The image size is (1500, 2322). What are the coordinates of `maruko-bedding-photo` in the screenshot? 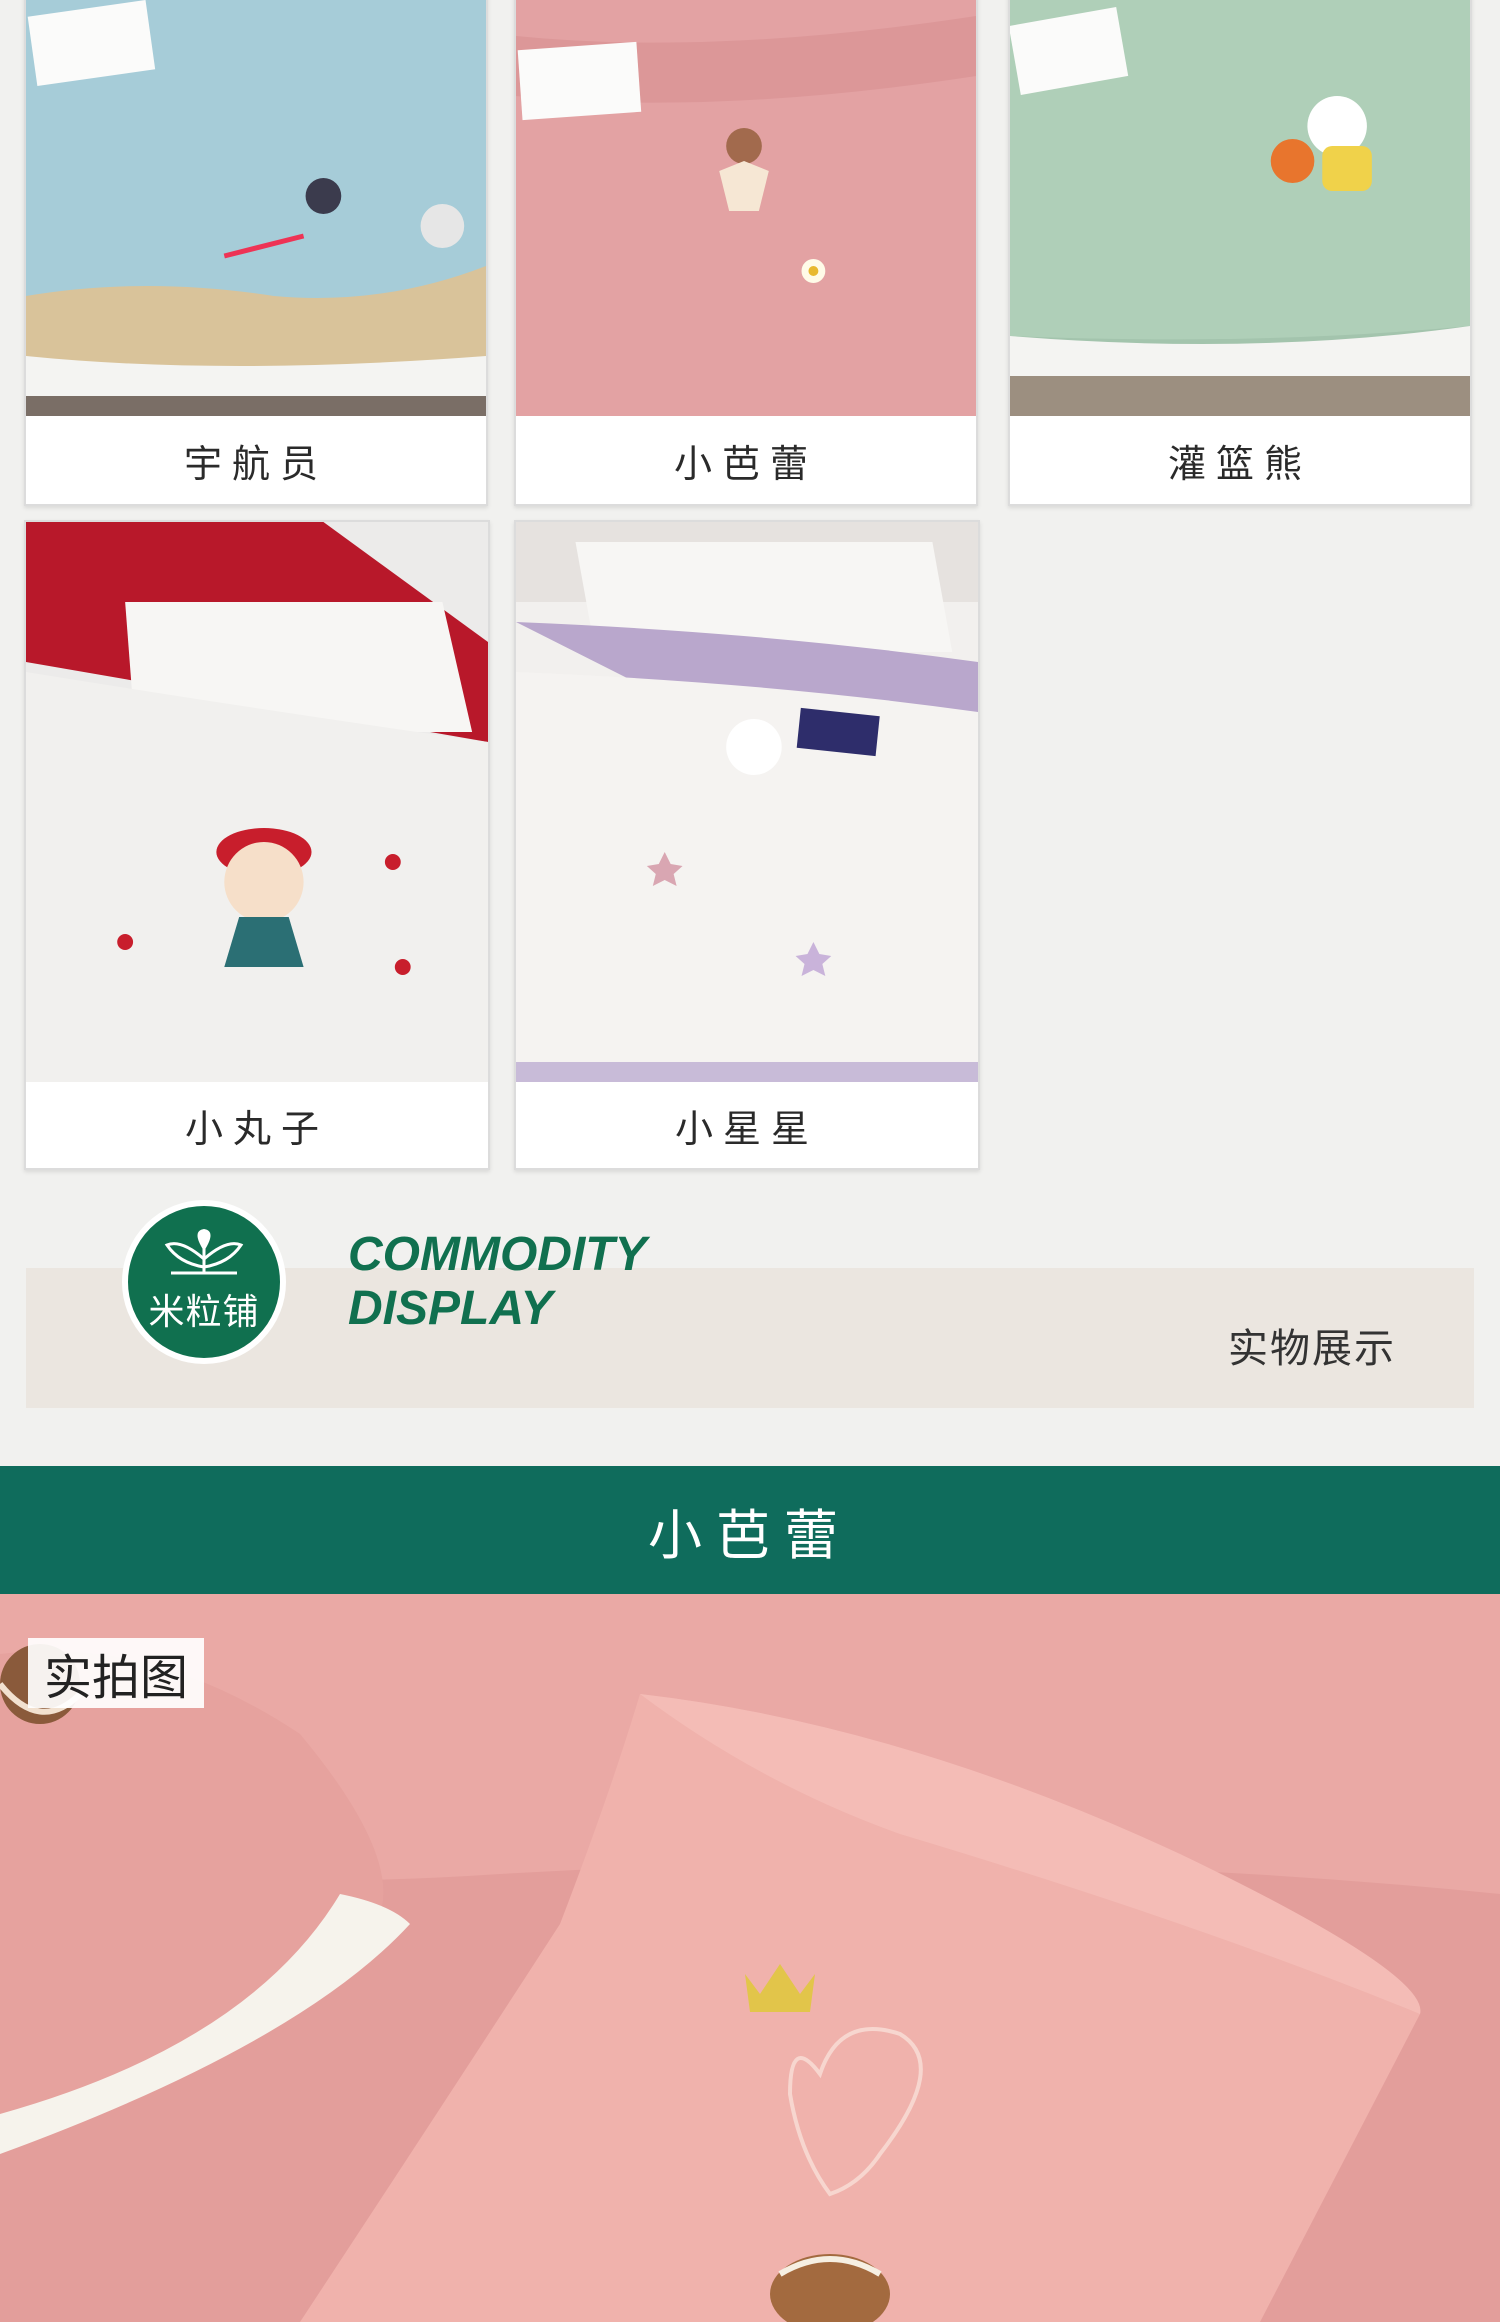 It's located at (257, 804).